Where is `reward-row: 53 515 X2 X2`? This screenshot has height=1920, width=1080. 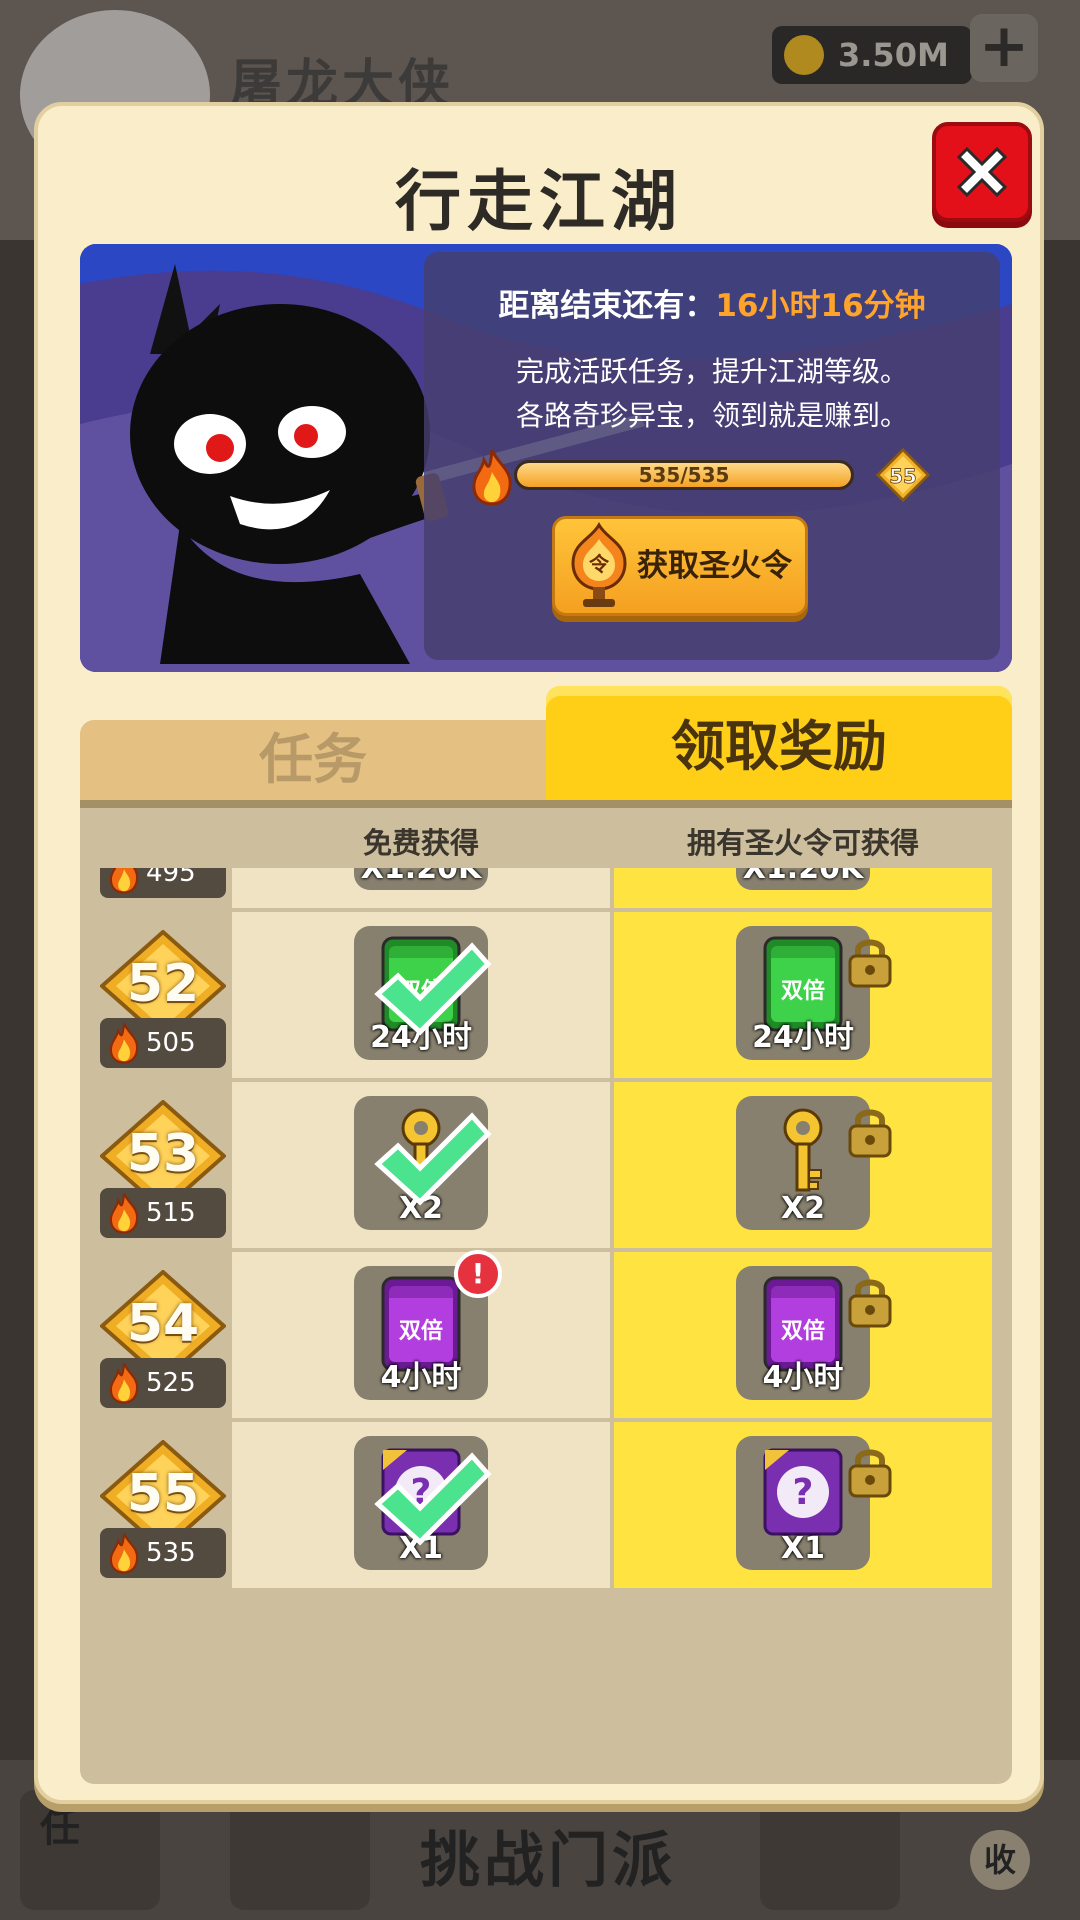
reward-row: 53 515 X2 X2 is located at coordinates (546, 1167).